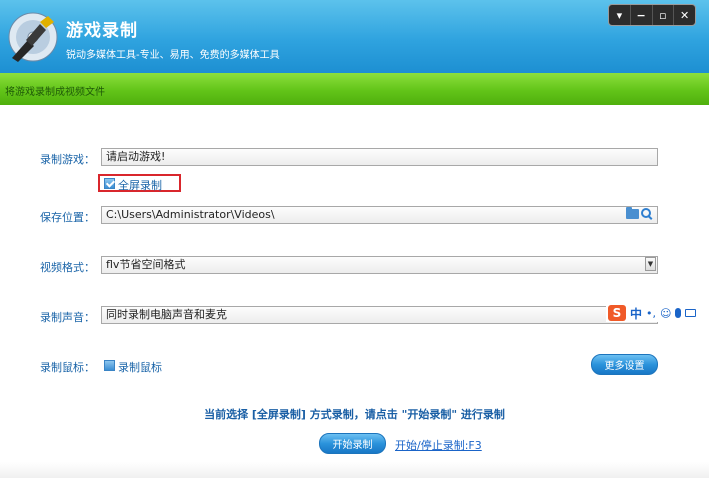 This screenshot has height=478, width=709. What do you see at coordinates (639, 214) in the screenshot?
I see `save-location-actions` at bounding box center [639, 214].